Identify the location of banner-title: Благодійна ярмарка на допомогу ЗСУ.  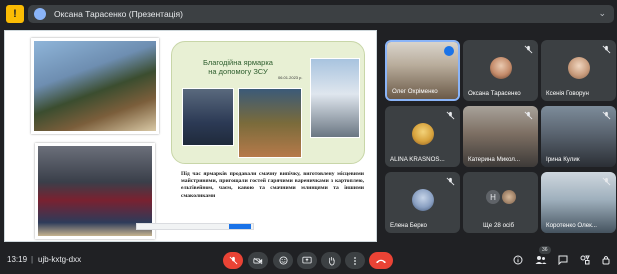
(238, 67).